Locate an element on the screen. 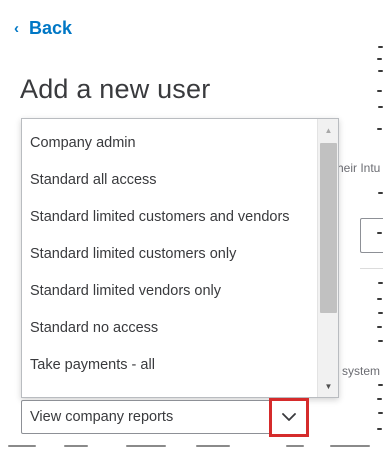  triangle-up-icon: ▲ is located at coordinates (328, 130).